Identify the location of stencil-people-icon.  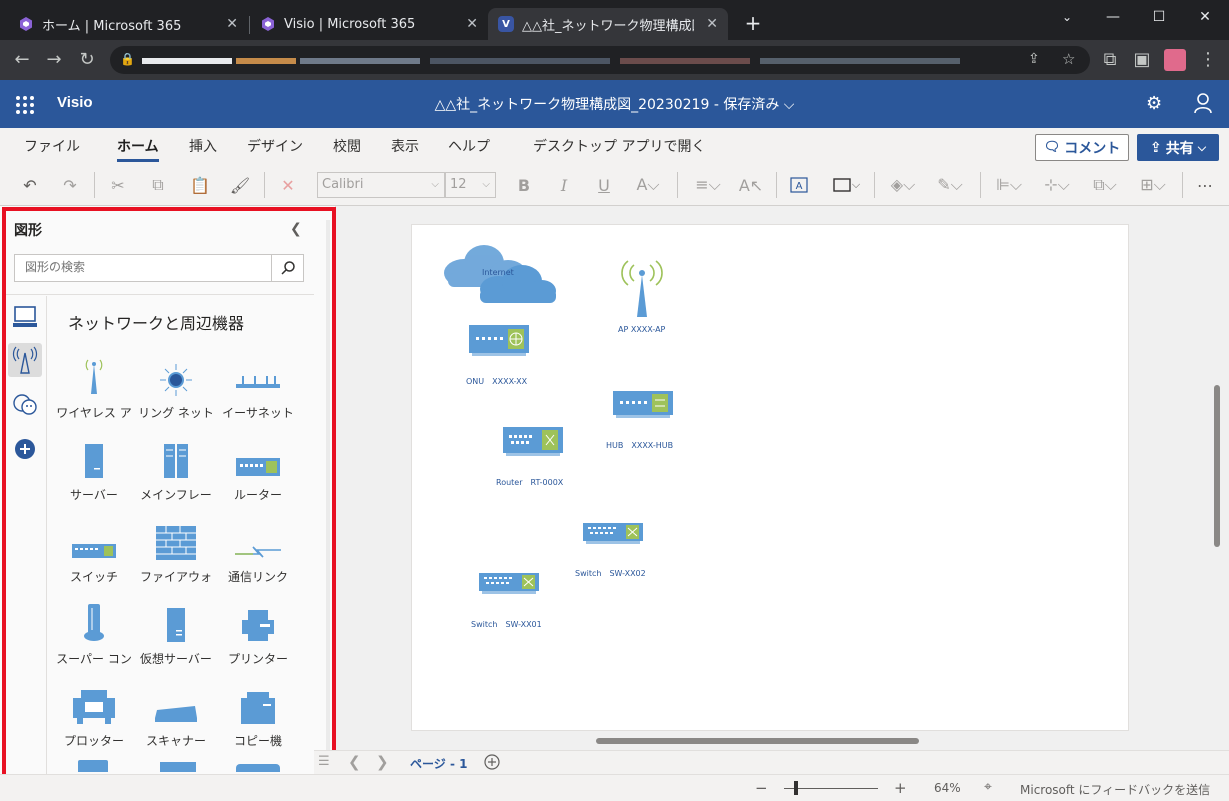
(25, 405).